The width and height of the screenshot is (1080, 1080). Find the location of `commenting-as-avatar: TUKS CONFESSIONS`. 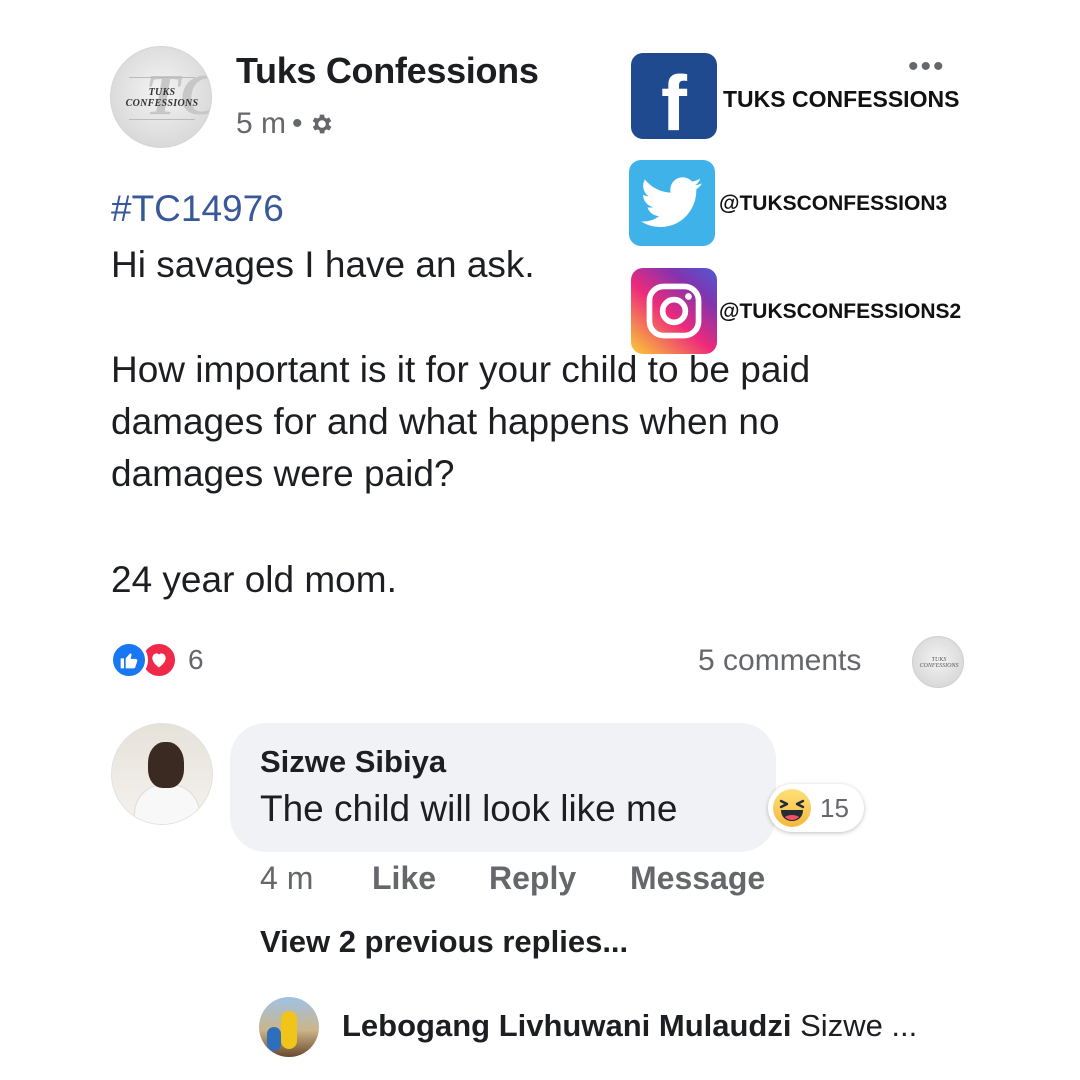

commenting-as-avatar: TUKS CONFESSIONS is located at coordinates (938, 662).